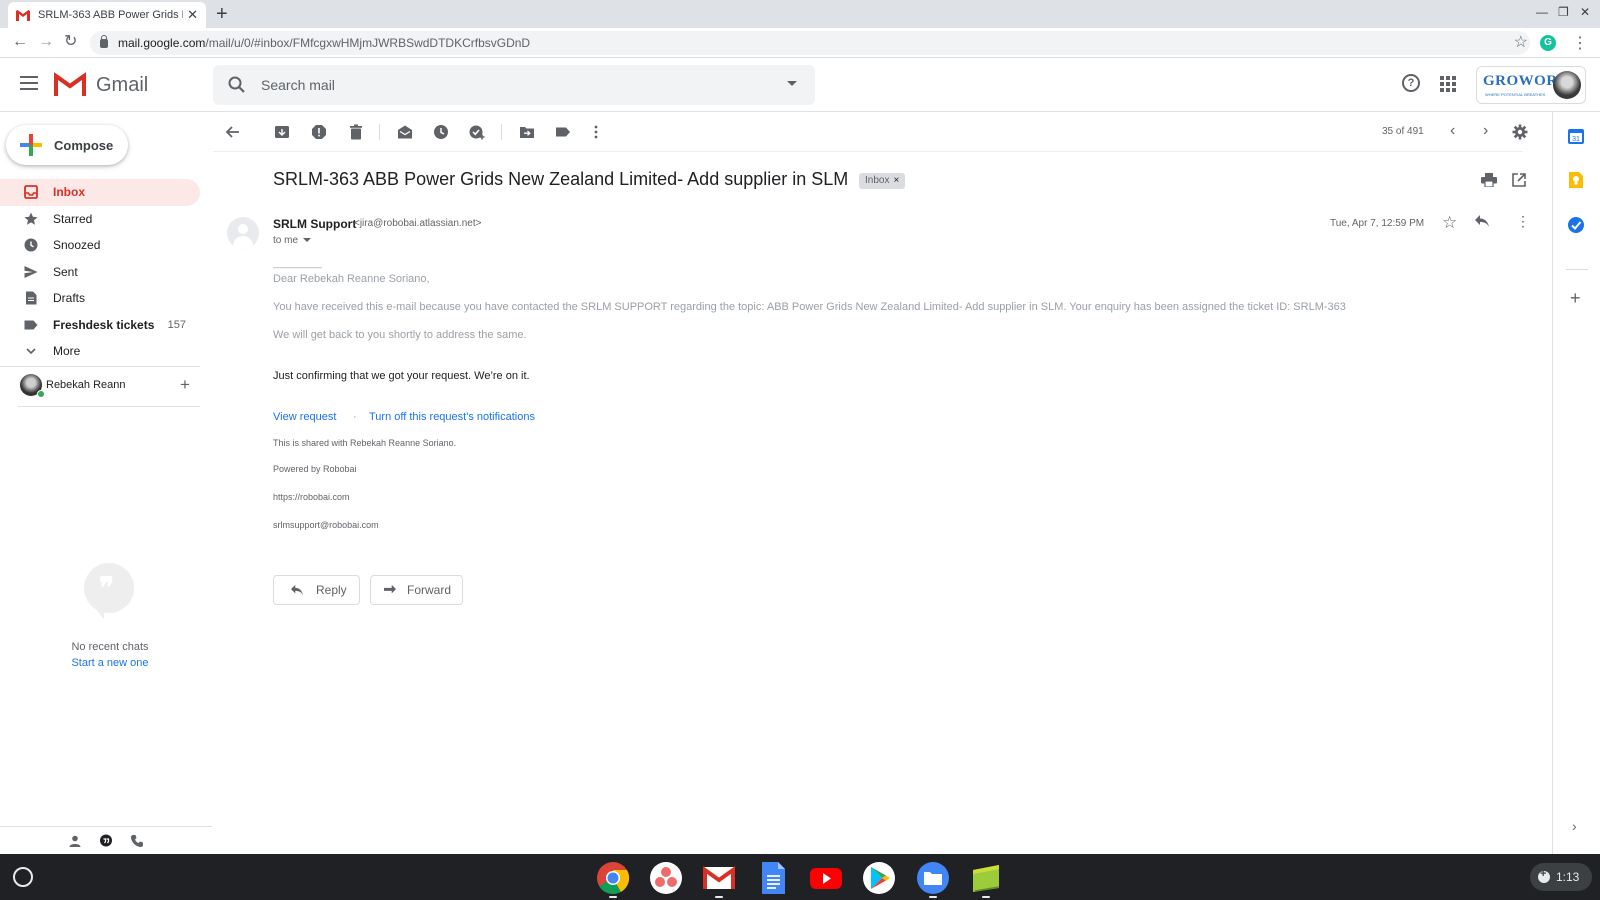 The image size is (1600, 900). Describe the element at coordinates (307, 240) in the screenshot. I see `show-details-icon` at that location.